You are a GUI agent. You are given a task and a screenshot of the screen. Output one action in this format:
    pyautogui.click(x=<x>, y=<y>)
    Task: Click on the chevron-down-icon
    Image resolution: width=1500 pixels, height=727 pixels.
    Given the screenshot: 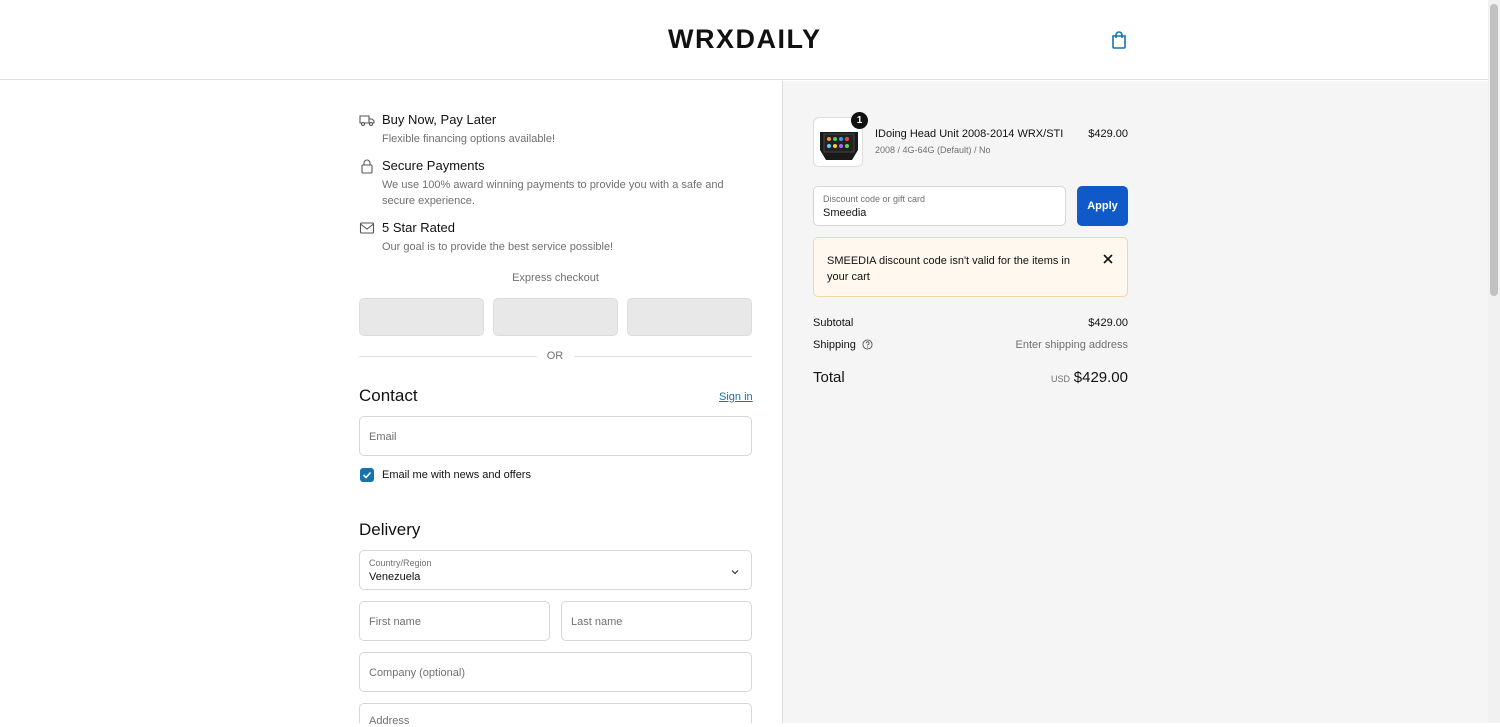 What is the action you would take?
    pyautogui.click(x=735, y=572)
    